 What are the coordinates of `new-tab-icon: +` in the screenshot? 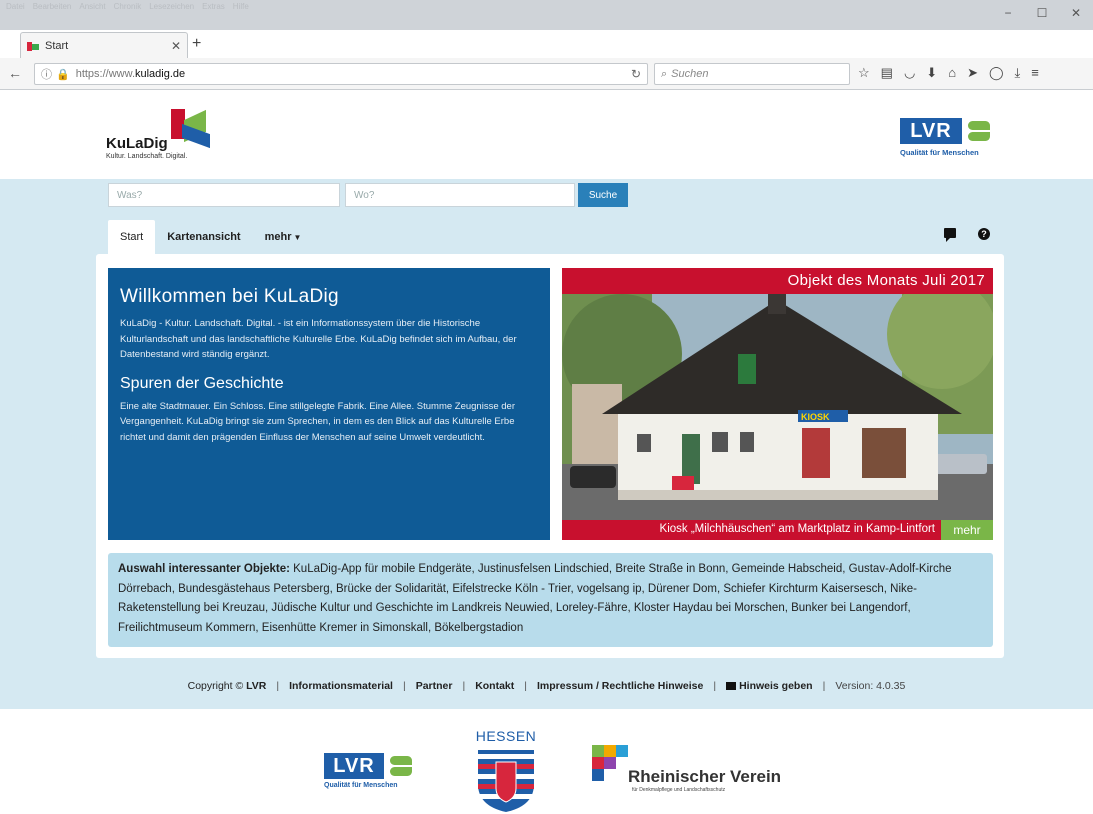 It's located at (196, 44).